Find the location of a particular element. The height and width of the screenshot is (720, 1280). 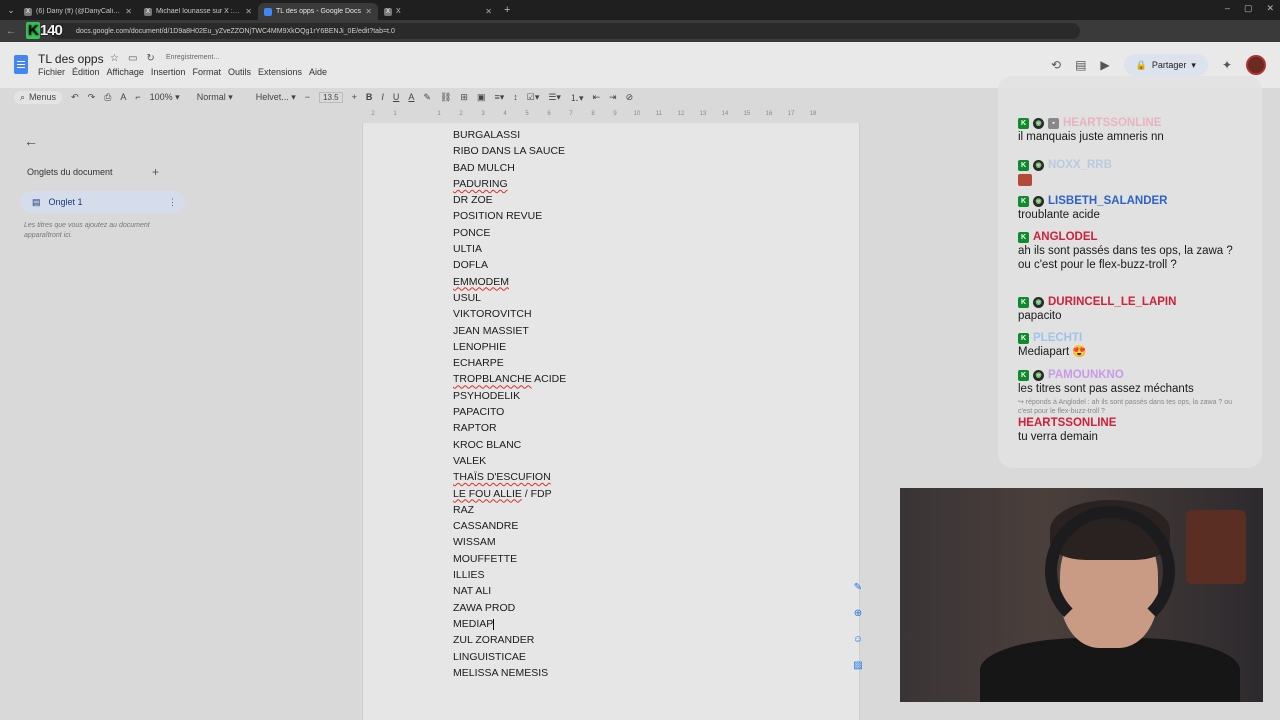

chat-username: DURINCELL_LE_LAPIN is located at coordinates (1112, 302).